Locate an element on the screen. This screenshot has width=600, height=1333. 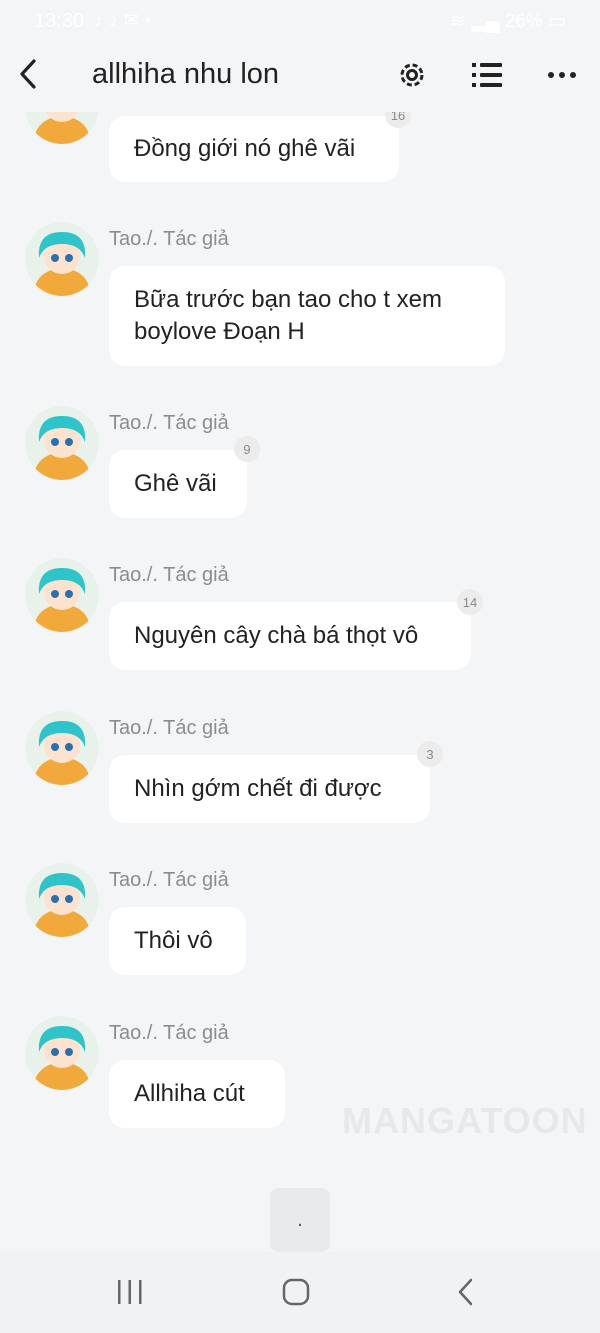
message-bubble: Ghê vãi is located at coordinates (178, 484).